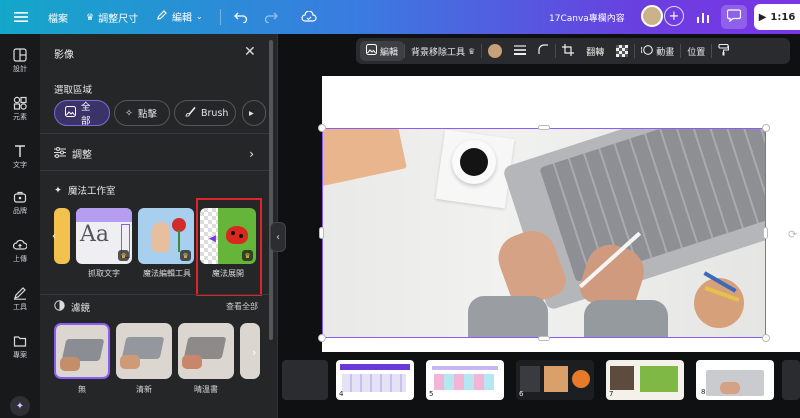  I want to click on rail-label-elements: 元素, so click(20, 117).